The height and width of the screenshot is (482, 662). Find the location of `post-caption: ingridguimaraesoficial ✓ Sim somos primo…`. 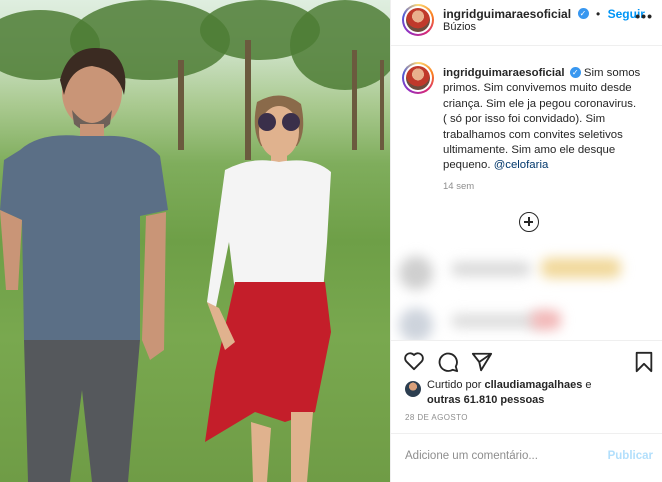

post-caption: ingridguimaraesoficial ✓ Sim somos primo… is located at coordinates (542, 120).